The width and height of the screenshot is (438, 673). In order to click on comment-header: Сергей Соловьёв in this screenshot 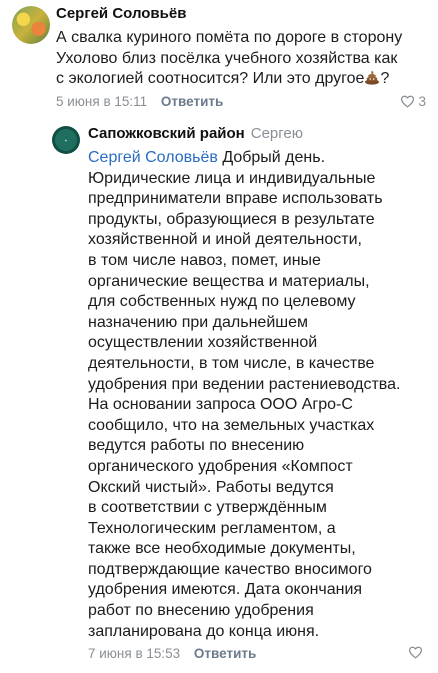, I will do `click(243, 14)`.